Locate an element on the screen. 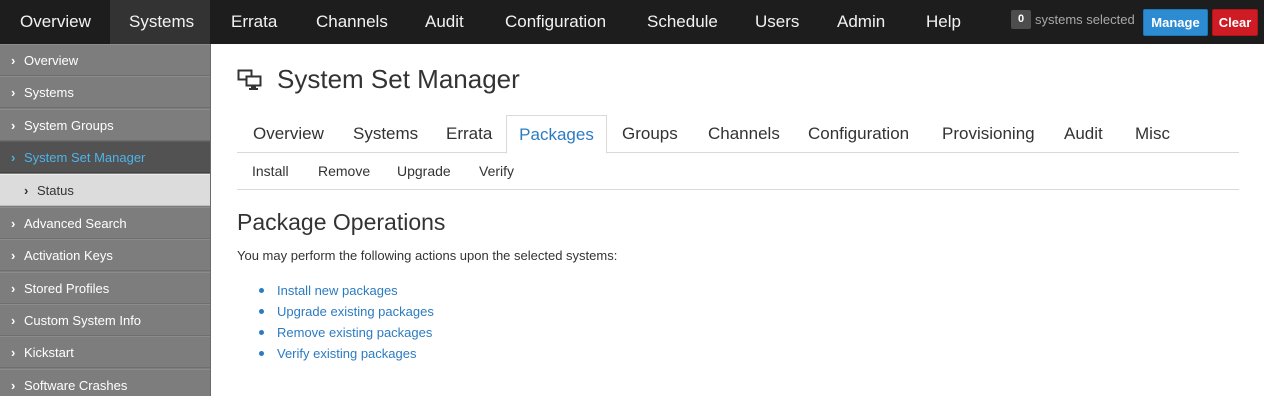 This screenshot has height=396, width=1264. tab-audit: Audit is located at coordinates (1083, 134).